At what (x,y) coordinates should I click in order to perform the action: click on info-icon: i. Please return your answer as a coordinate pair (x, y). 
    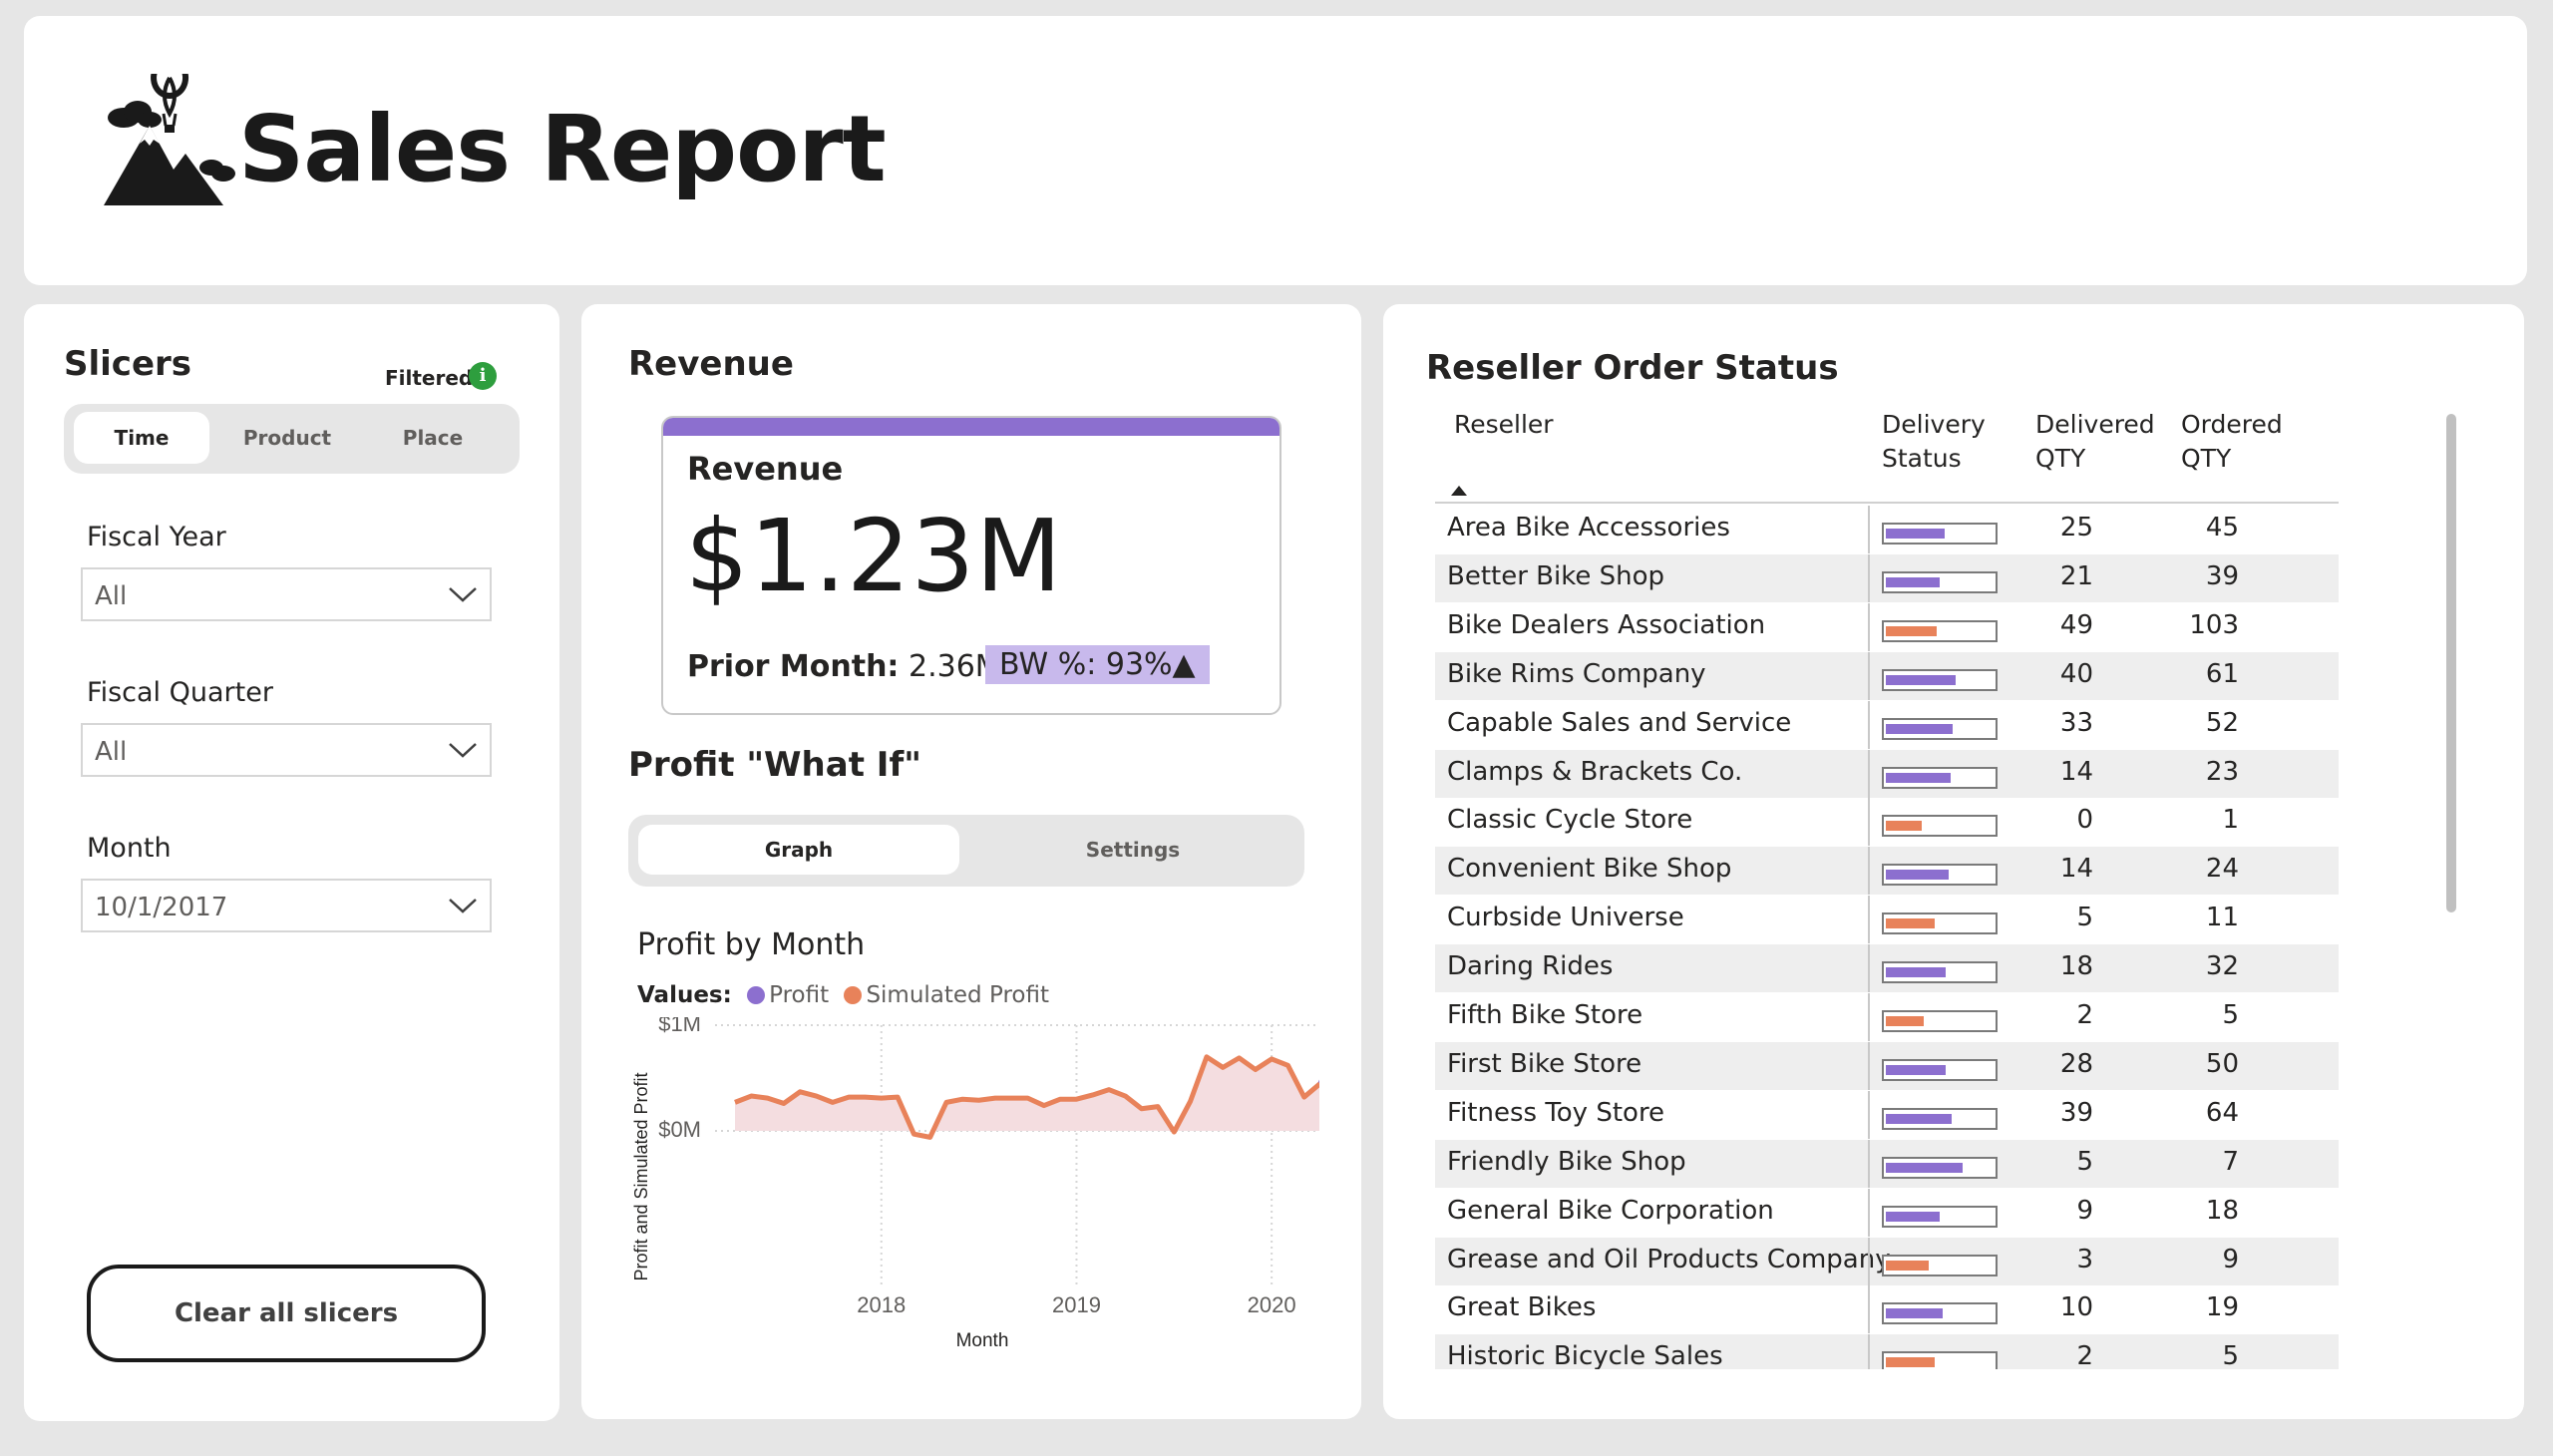
    Looking at the image, I should click on (483, 376).